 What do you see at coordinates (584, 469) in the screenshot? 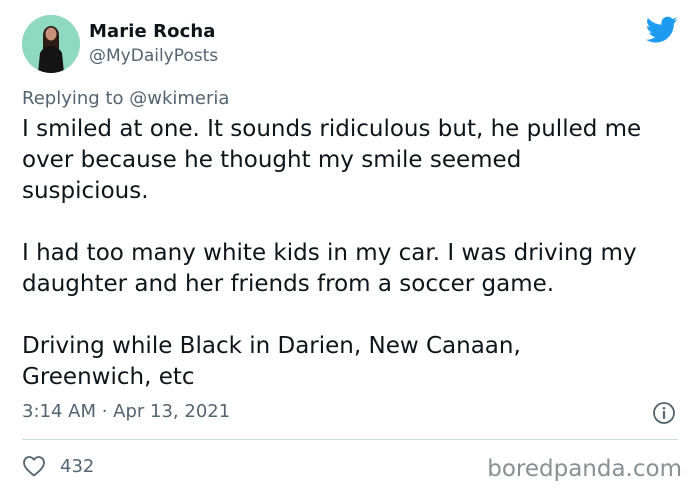
I see `watermark-logo: boredpanda.com` at bounding box center [584, 469].